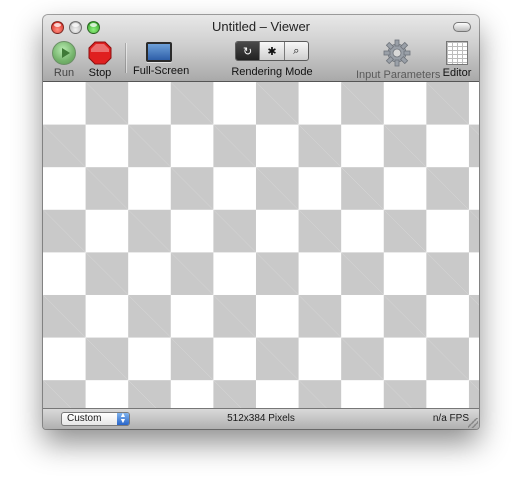 This screenshot has height=497, width=520. I want to click on run-button: Run, so click(64, 60).